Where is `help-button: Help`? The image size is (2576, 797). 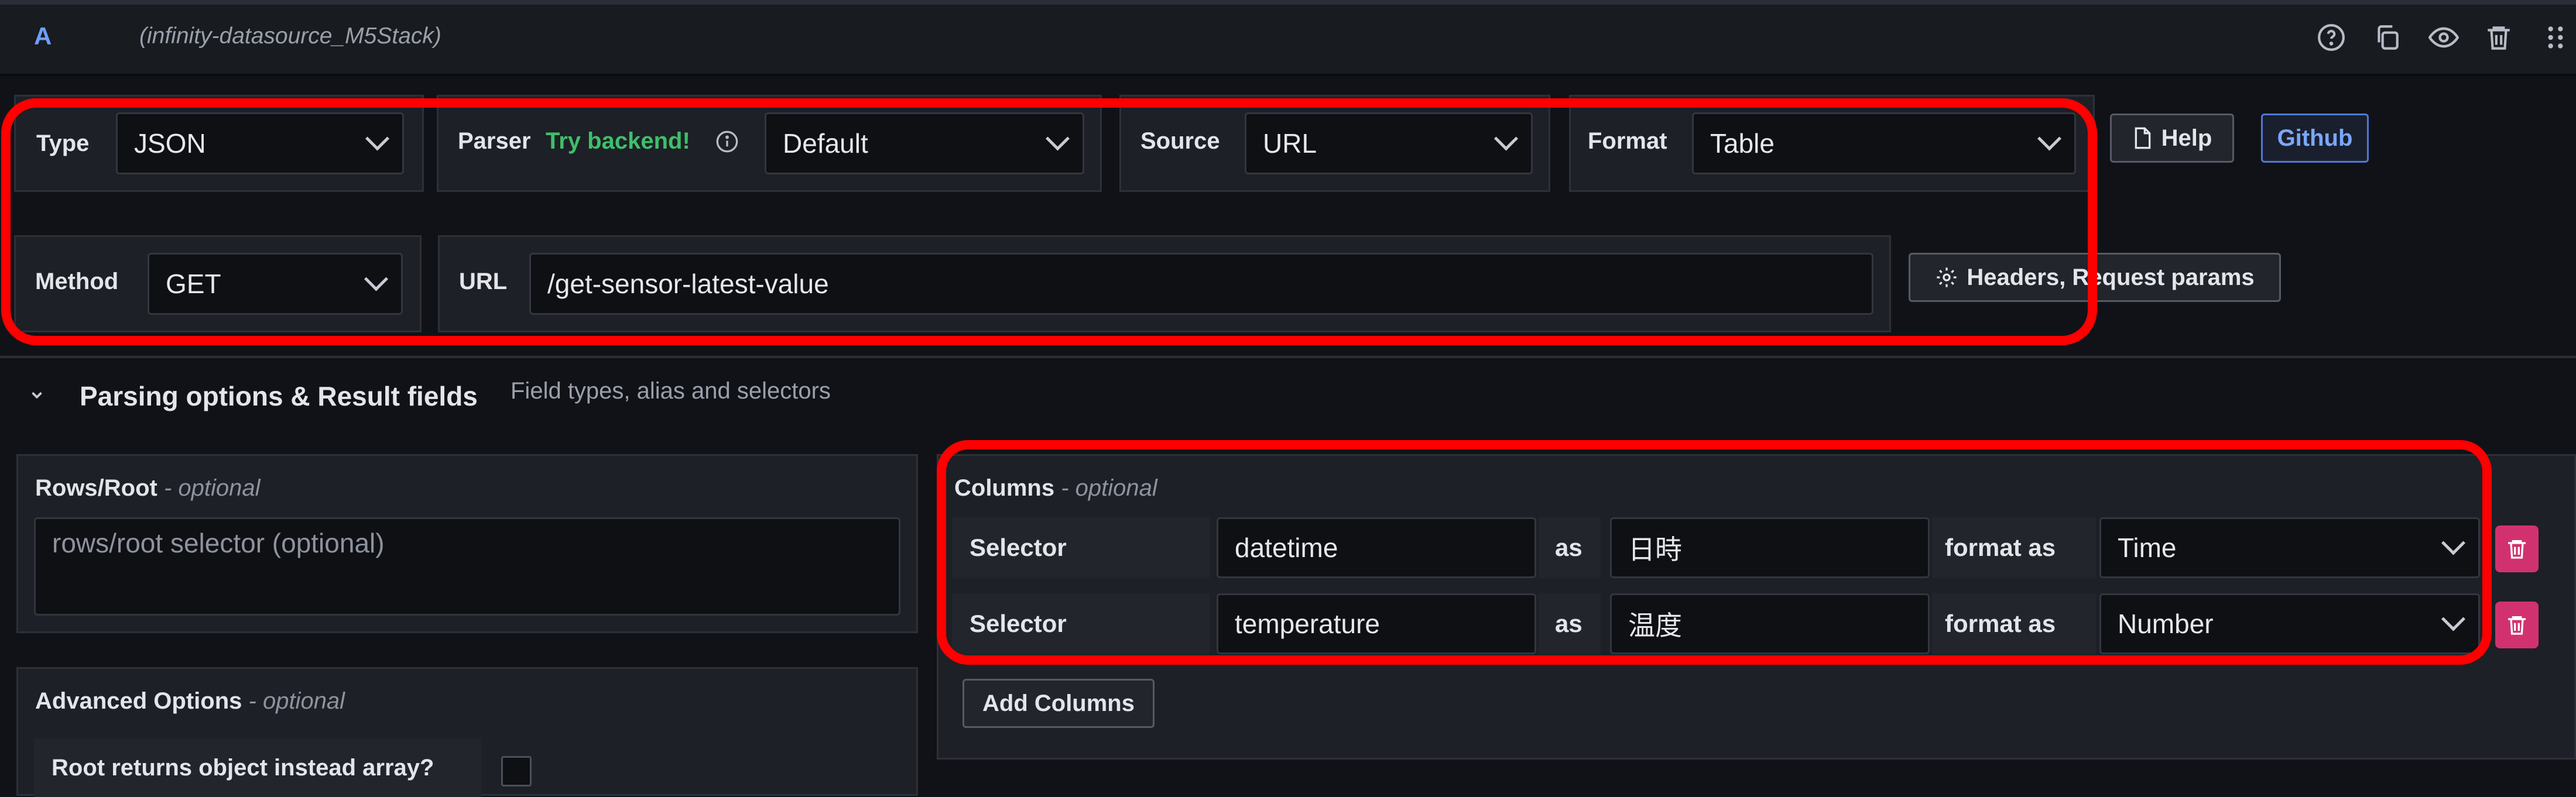 help-button: Help is located at coordinates (2172, 138).